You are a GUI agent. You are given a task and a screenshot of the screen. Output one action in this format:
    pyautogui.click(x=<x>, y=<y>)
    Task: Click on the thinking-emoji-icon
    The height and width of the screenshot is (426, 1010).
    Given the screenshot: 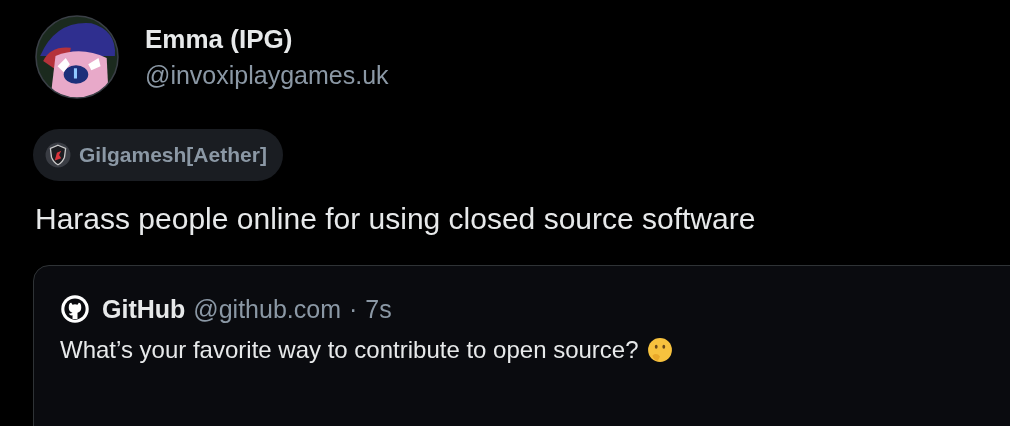 What is the action you would take?
    pyautogui.click(x=659, y=350)
    